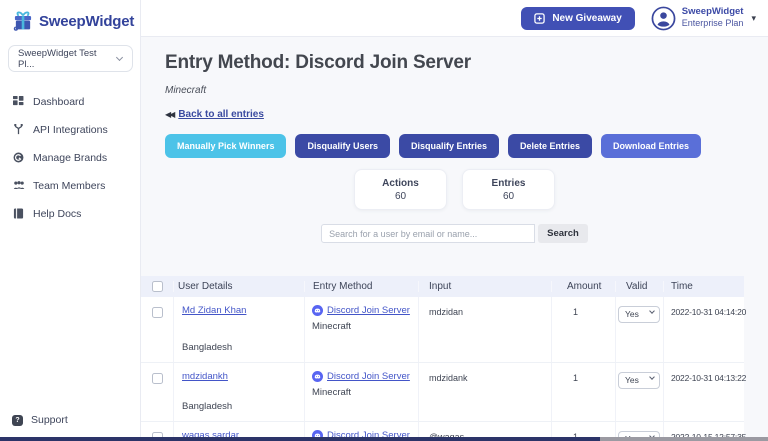 The image size is (768, 441). I want to click on column-header-time: Time, so click(682, 286).